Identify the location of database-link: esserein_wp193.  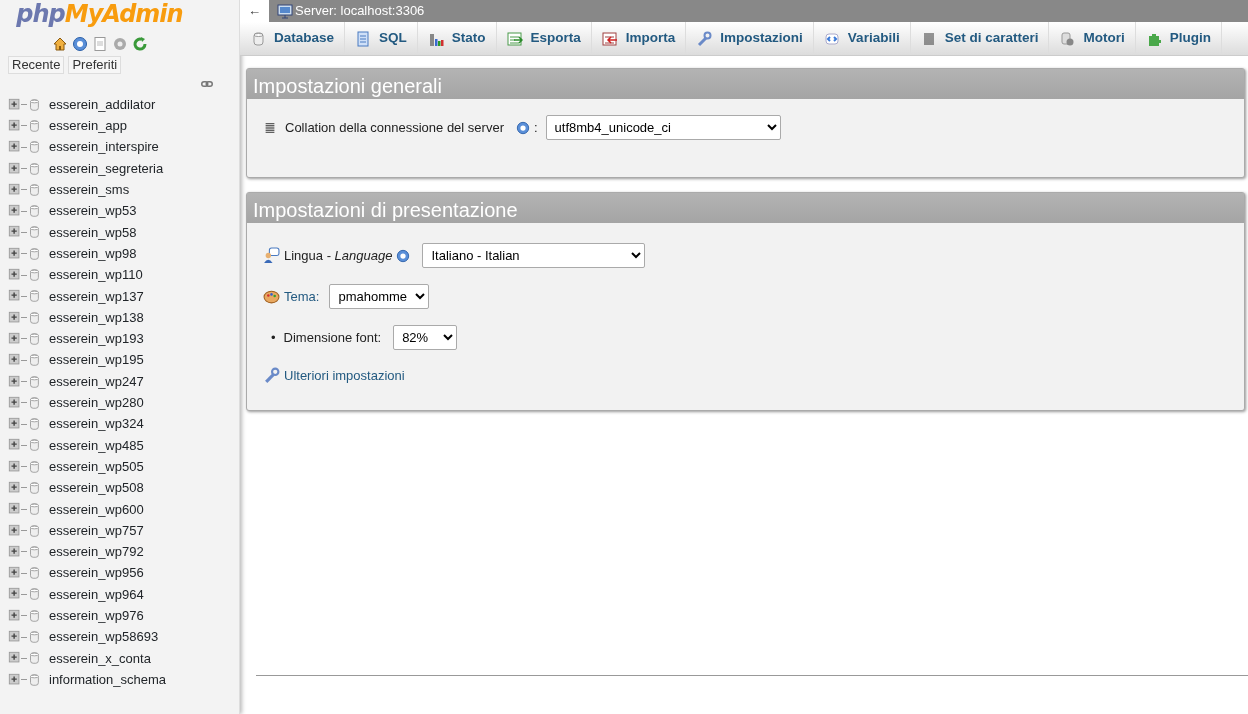
(96, 339).